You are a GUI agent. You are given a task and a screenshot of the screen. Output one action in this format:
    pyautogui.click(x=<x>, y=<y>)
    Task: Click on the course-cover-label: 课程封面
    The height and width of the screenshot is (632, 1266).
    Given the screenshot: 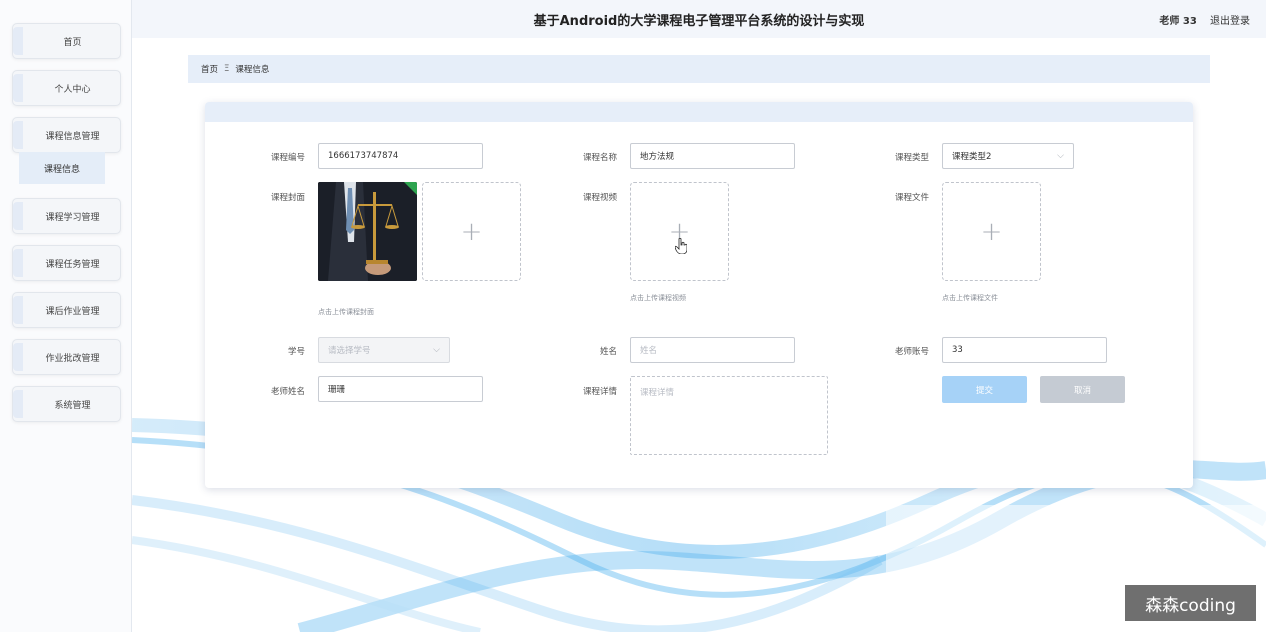 What is the action you would take?
    pyautogui.click(x=287, y=198)
    